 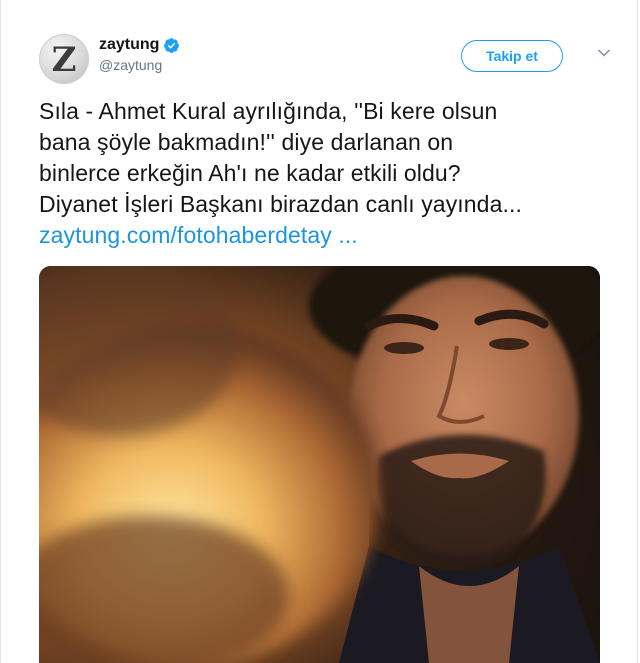 I want to click on handle: @zaytung, so click(x=139, y=65).